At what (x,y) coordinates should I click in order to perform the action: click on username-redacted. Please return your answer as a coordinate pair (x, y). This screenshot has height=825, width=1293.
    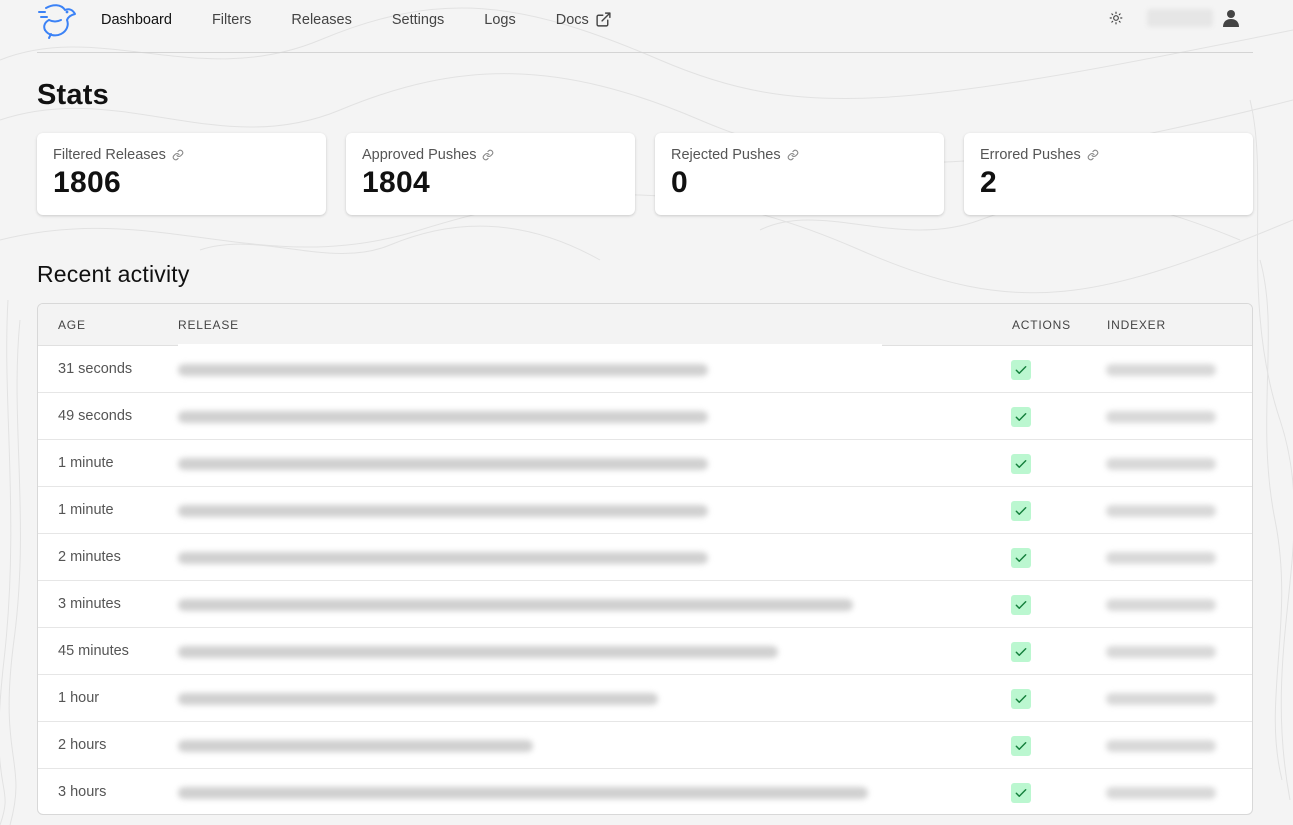
    Looking at the image, I should click on (1180, 18).